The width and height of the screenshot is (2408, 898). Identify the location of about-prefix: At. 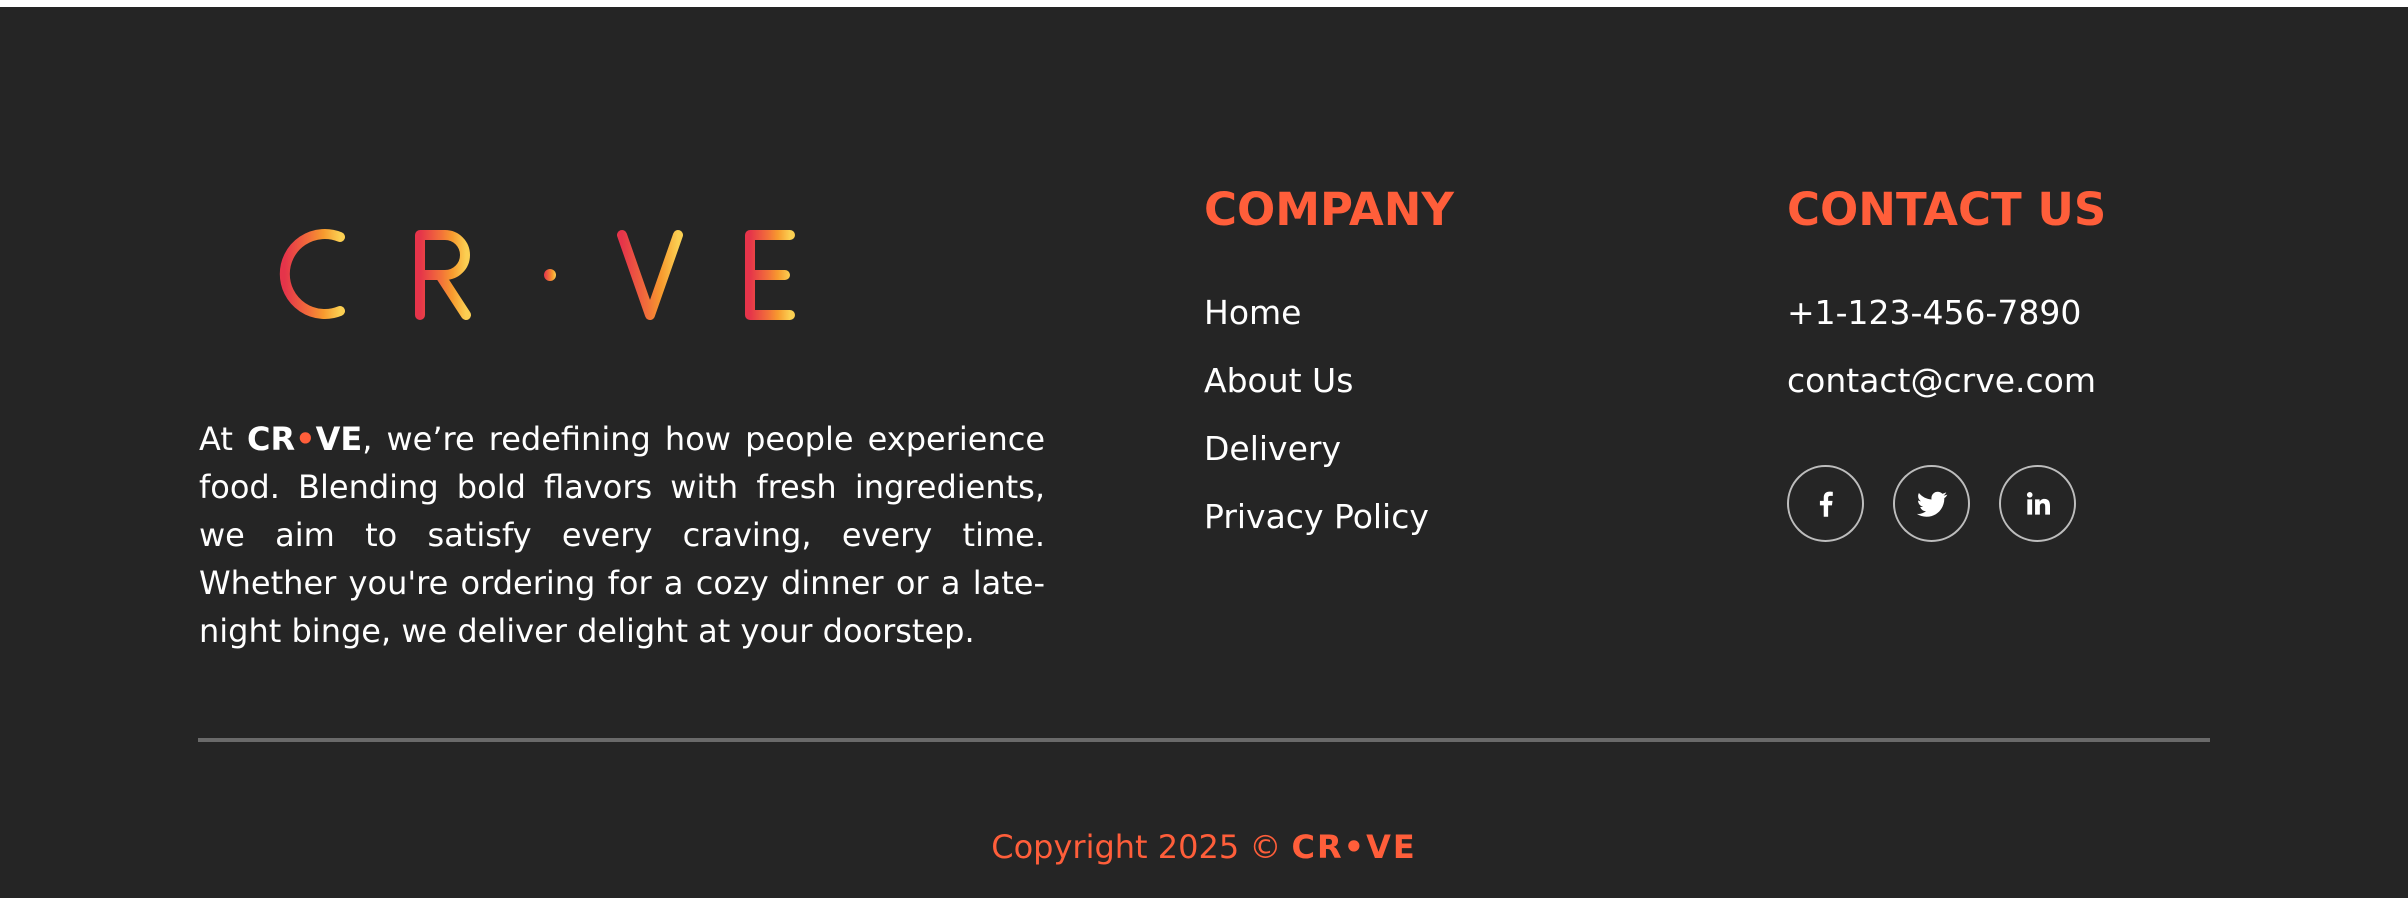
(223, 439).